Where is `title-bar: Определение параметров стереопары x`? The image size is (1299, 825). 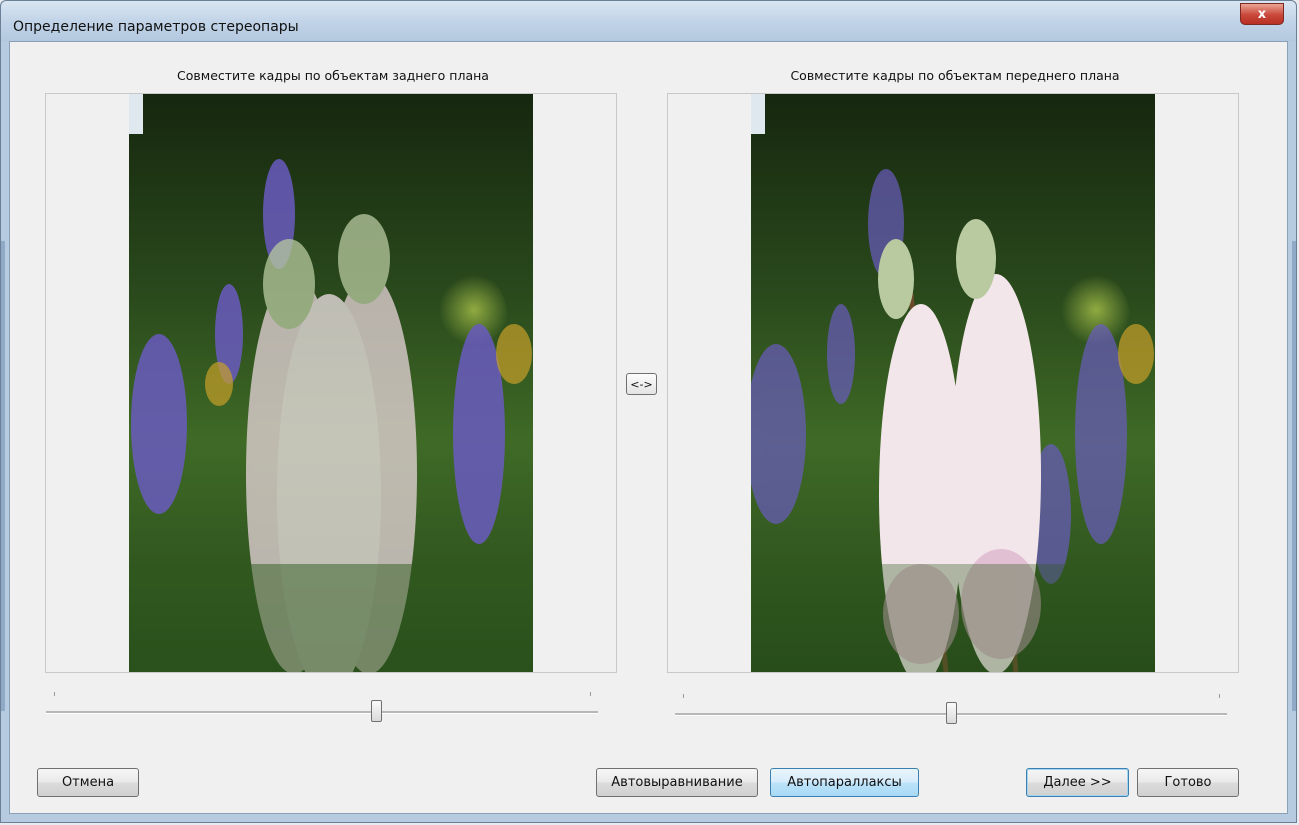
title-bar: Определение параметров стереопары x is located at coordinates (648, 21).